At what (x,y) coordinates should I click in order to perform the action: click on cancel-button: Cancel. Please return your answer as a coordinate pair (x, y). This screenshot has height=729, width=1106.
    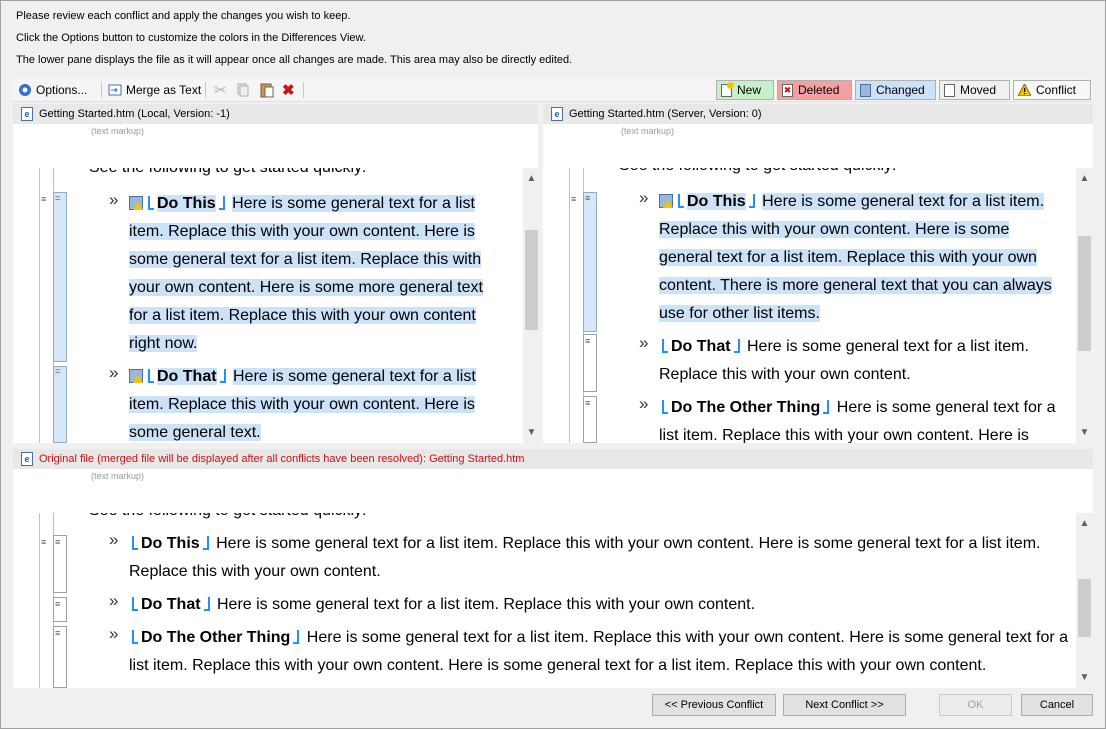
    Looking at the image, I should click on (1057, 705).